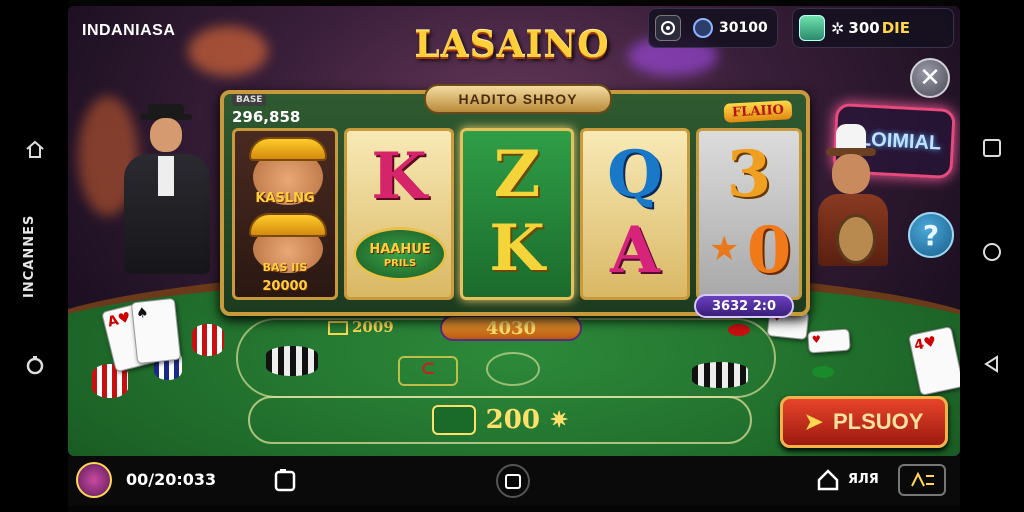  I want to click on reel-2-top-symbol: K, so click(399, 176).